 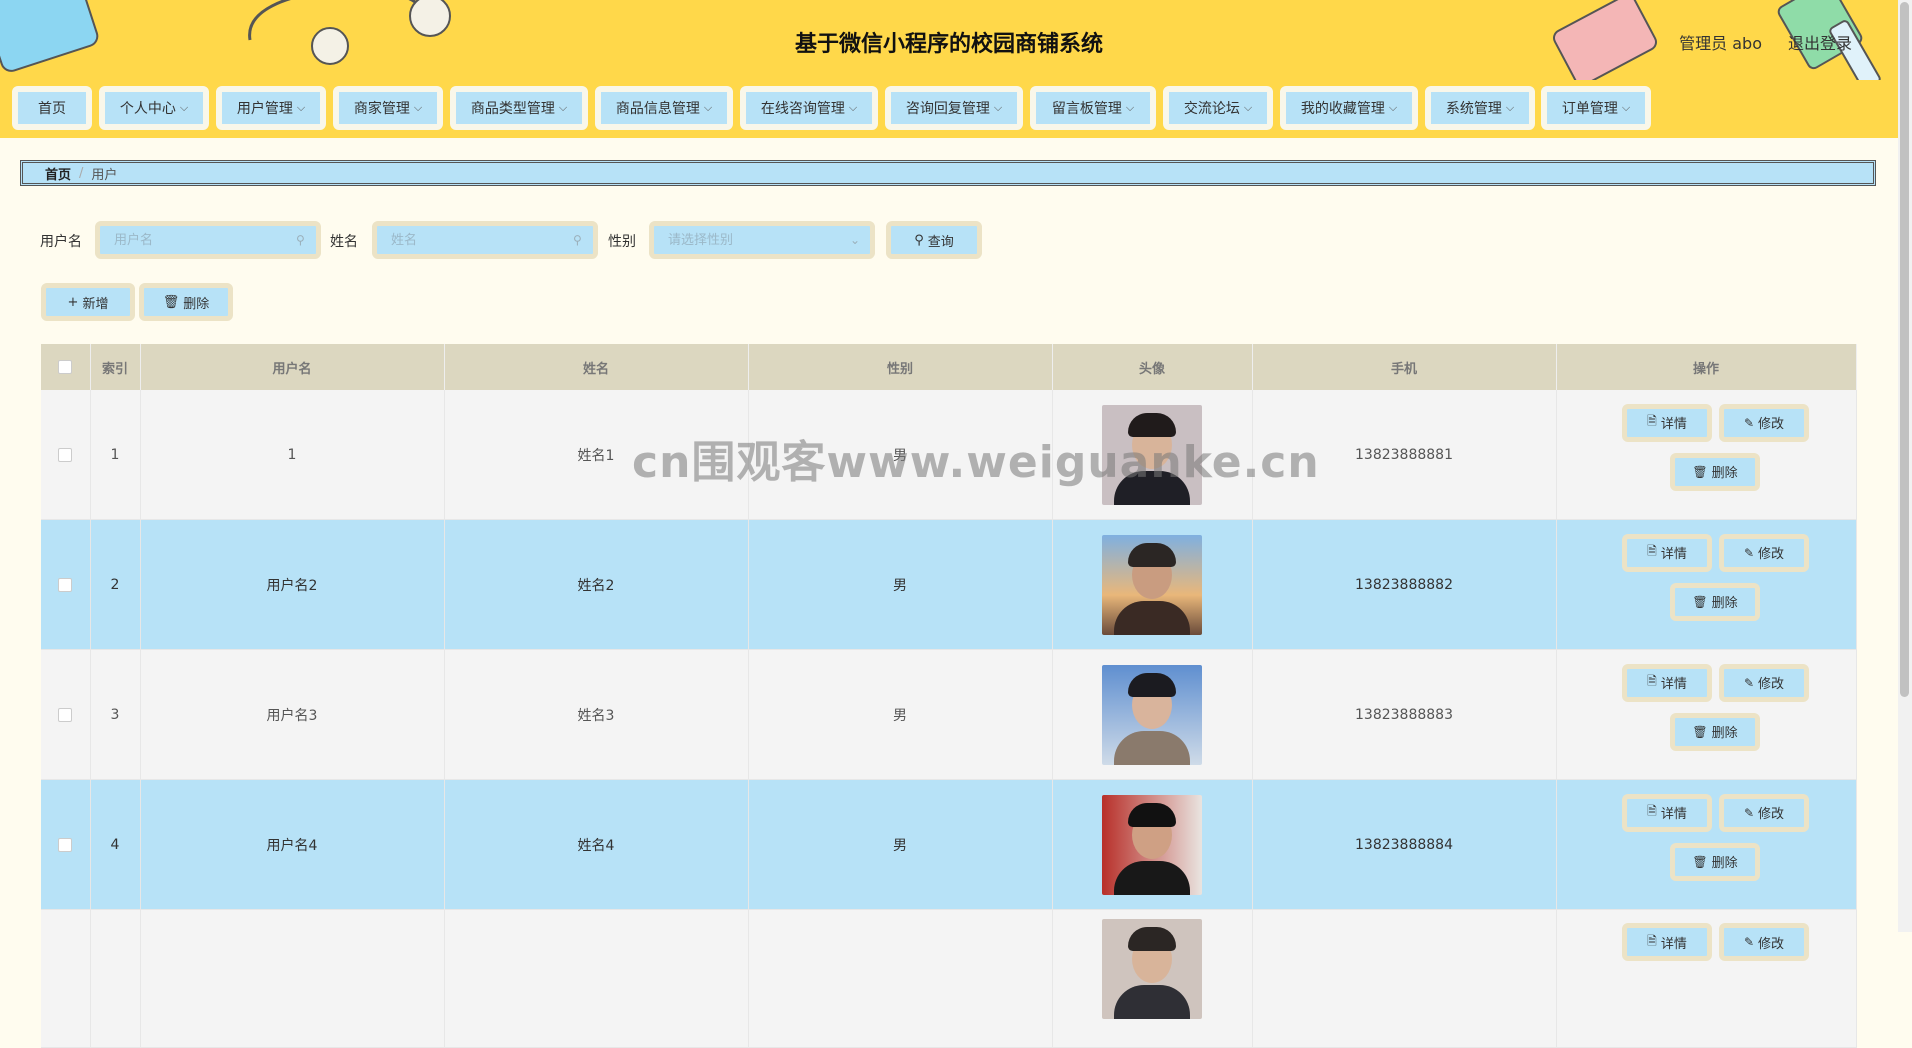 What do you see at coordinates (1720, 43) in the screenshot?
I see `current-user-label: 管理员 abo` at bounding box center [1720, 43].